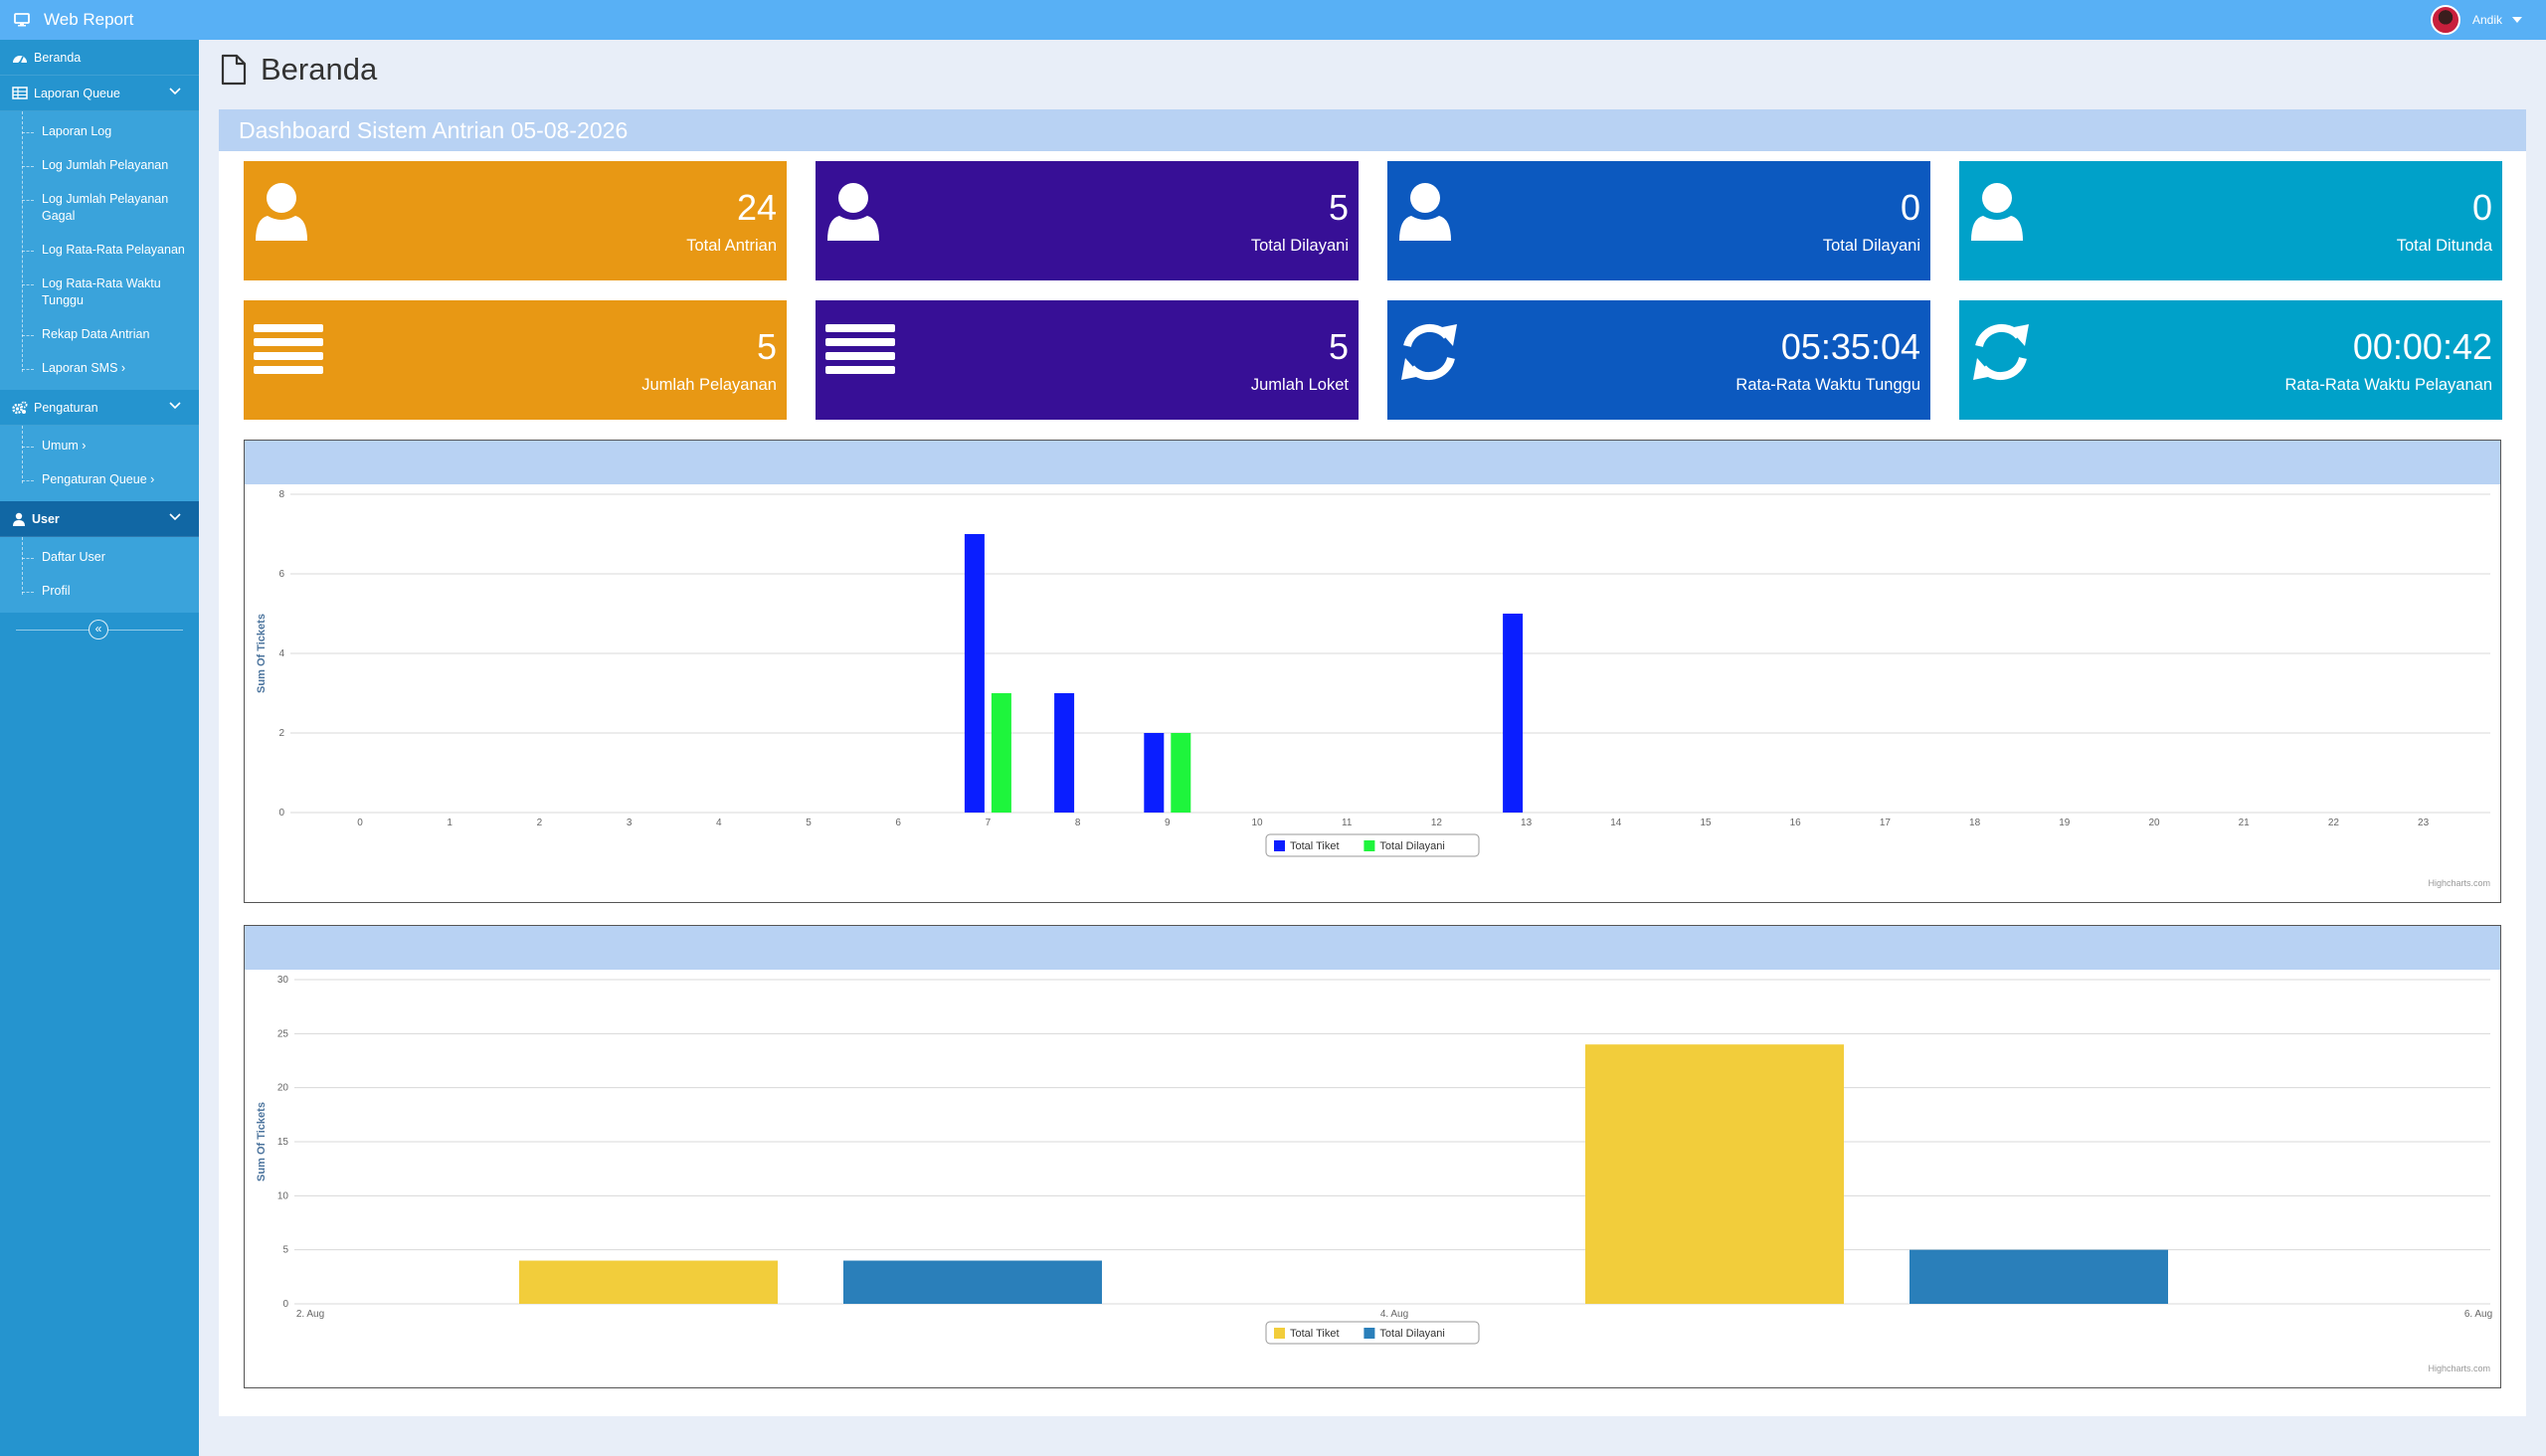  Describe the element at coordinates (281, 494) in the screenshot. I see `y-tick-label: 8` at that location.